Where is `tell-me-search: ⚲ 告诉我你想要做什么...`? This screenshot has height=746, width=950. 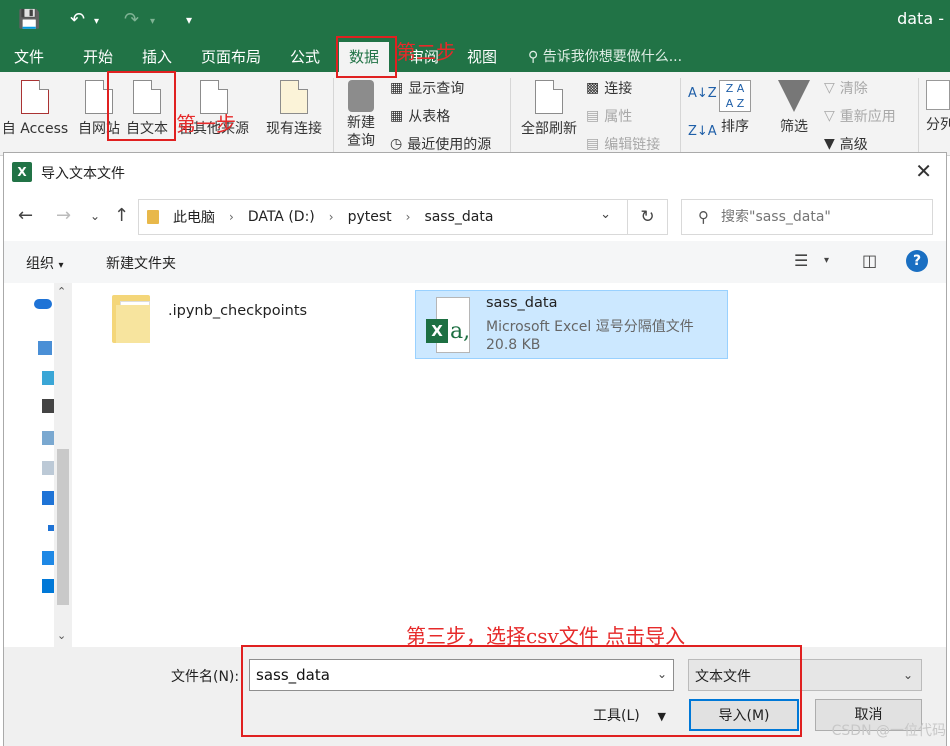
tell-me-search: ⚲ 告诉我你想要做什么... is located at coordinates (605, 56).